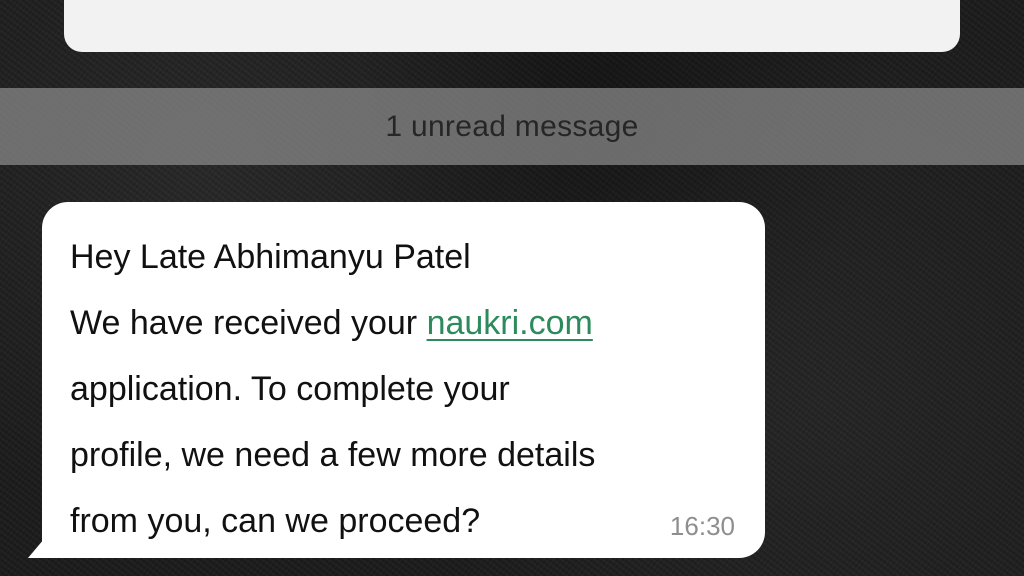 The width and height of the screenshot is (1024, 576). I want to click on previous-message-bubble, so click(512, 26).